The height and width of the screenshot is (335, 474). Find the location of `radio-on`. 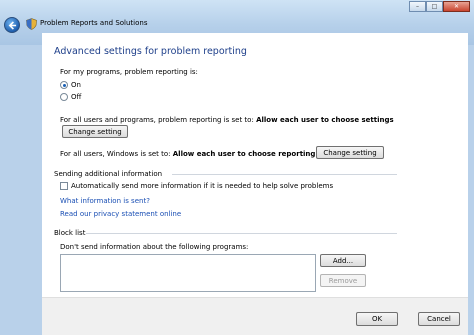

radio-on is located at coordinates (64, 85).